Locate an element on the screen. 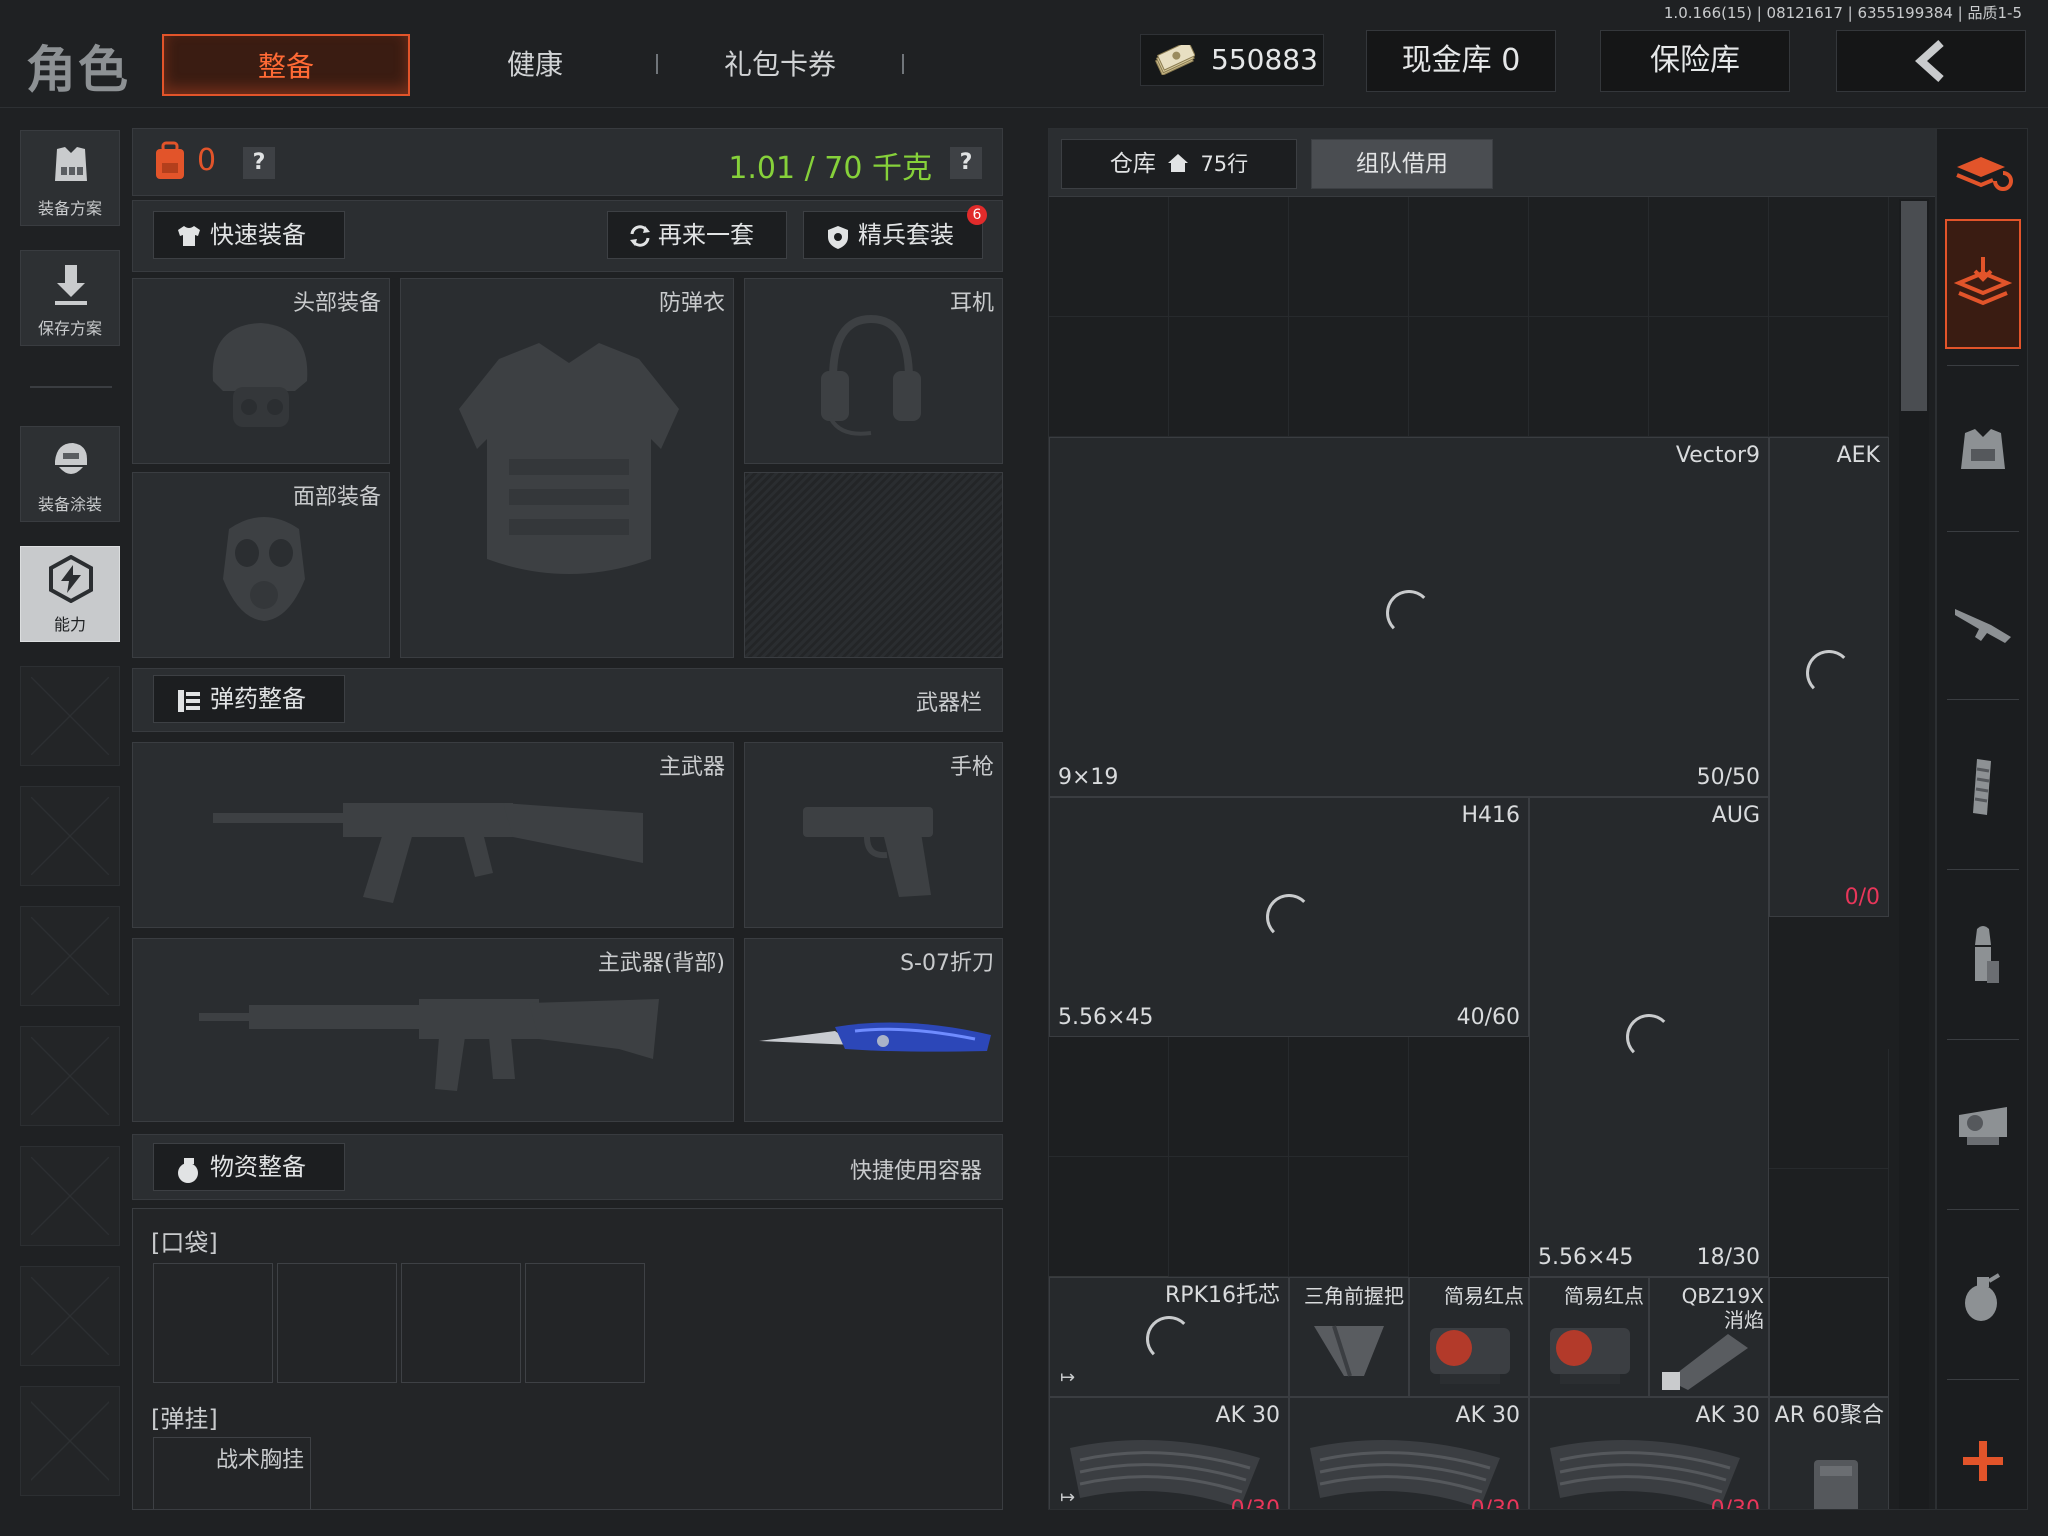  slot-label: 主武器 is located at coordinates (691, 767).